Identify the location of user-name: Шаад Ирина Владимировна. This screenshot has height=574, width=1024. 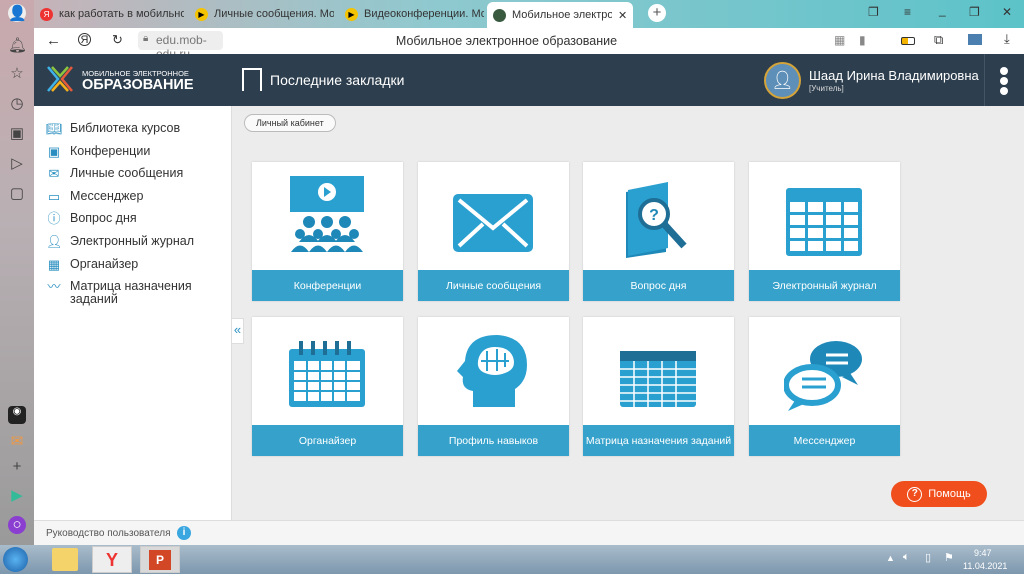
(894, 75).